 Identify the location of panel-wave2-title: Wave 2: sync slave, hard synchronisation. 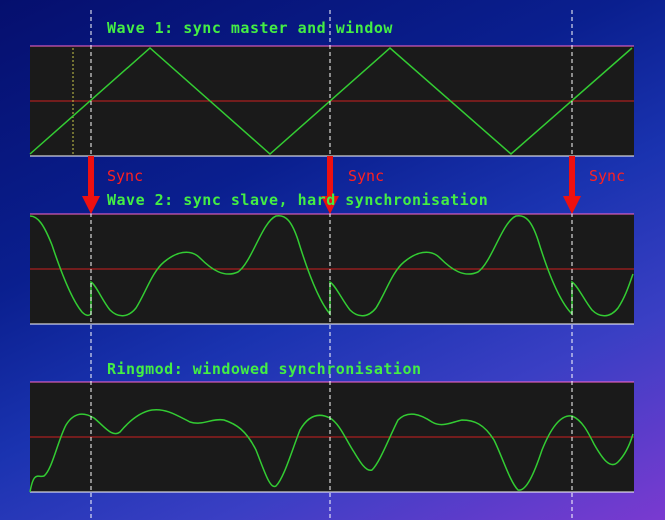
(297, 200).